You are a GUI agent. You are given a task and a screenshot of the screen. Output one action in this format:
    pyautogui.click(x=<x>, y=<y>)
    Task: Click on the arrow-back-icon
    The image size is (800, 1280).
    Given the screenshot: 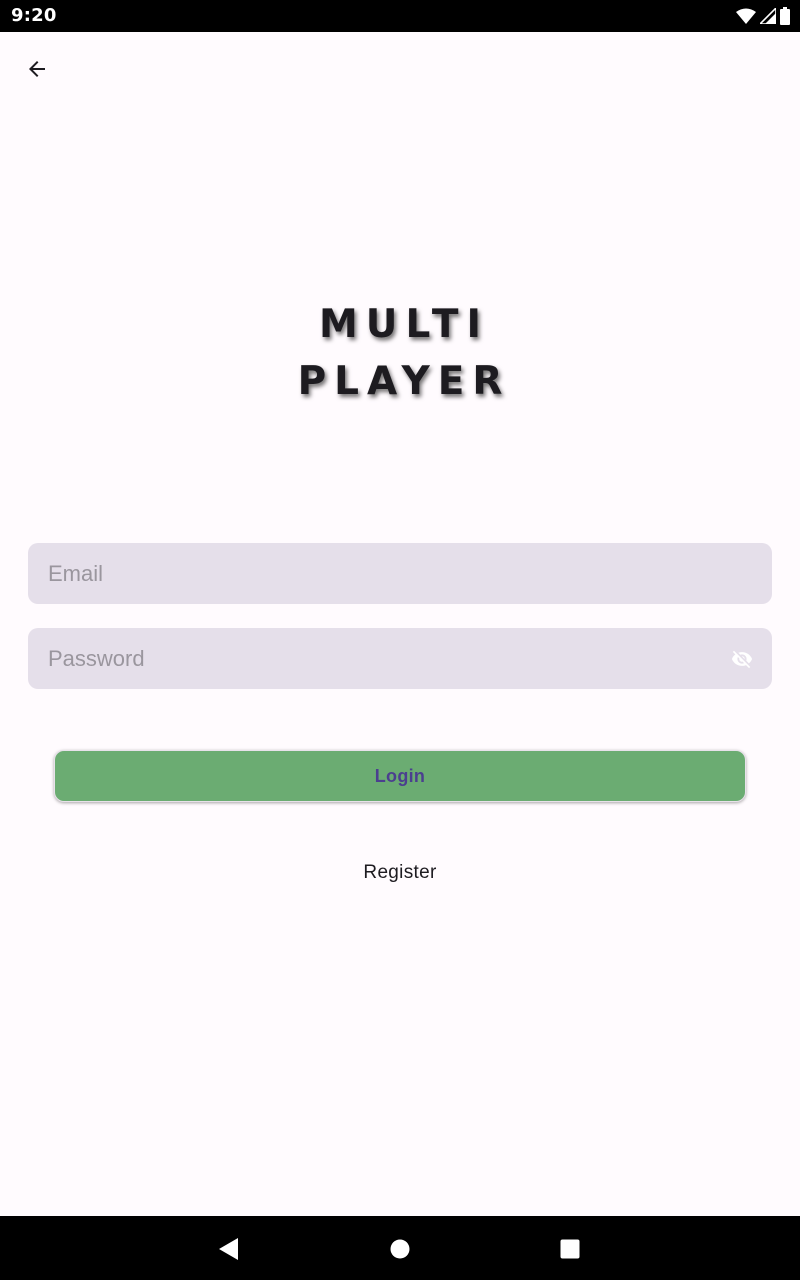 What is the action you would take?
    pyautogui.click(x=37, y=69)
    